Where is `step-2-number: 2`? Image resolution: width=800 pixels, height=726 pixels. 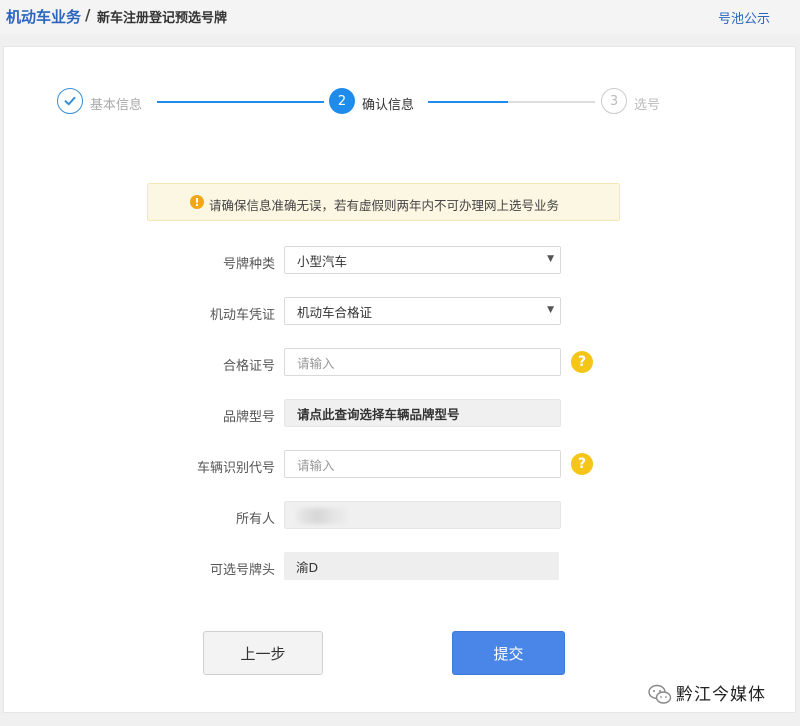
step-2-number: 2 is located at coordinates (342, 101).